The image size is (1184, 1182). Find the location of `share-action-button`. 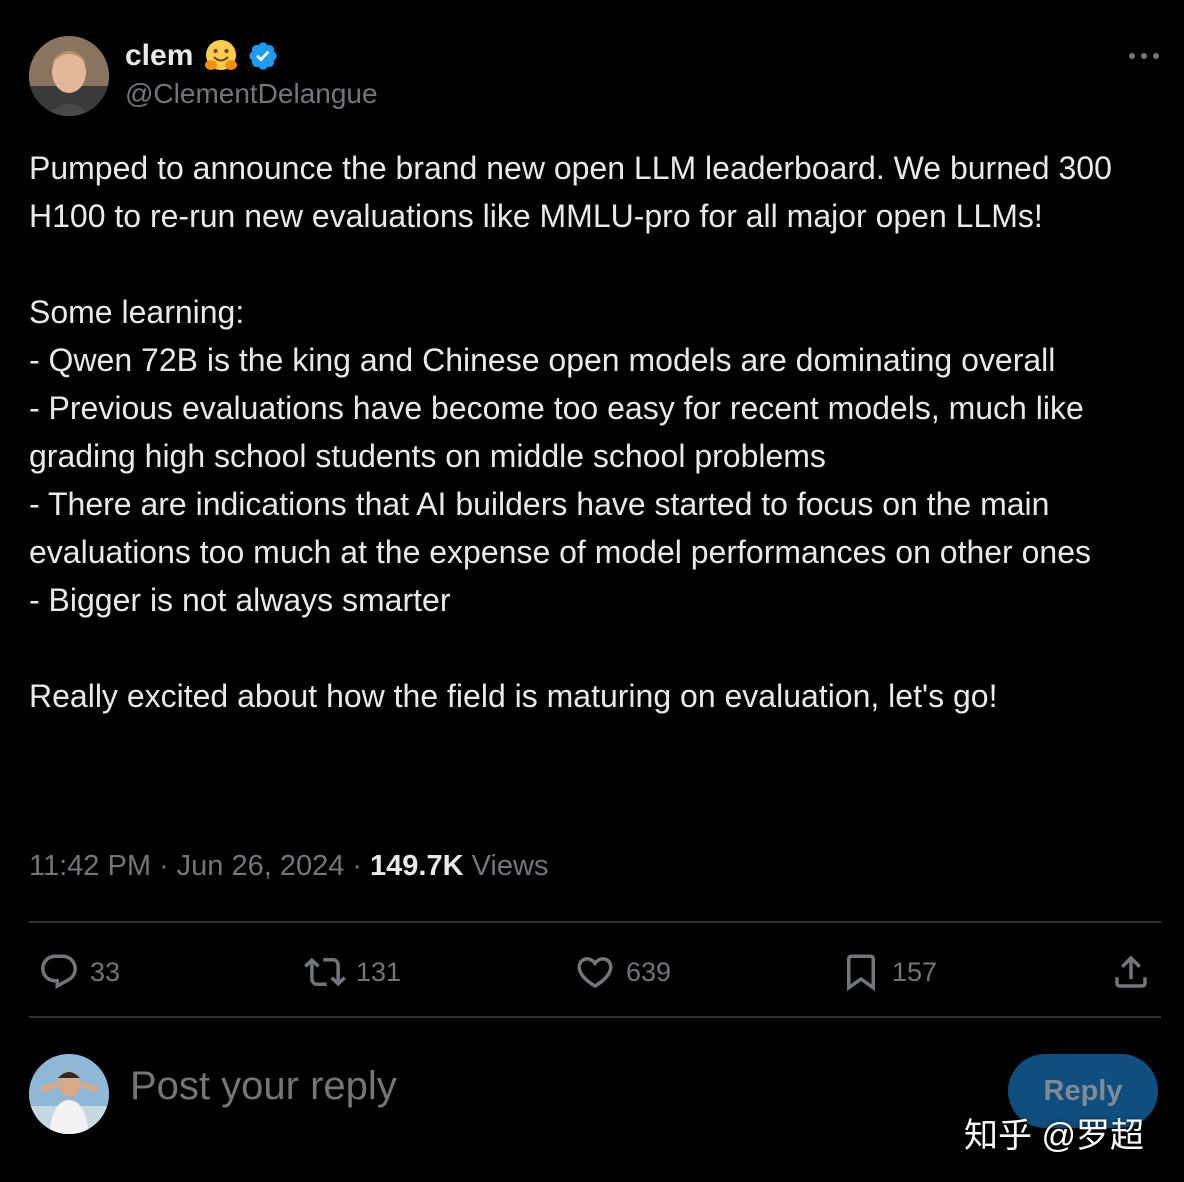

share-action-button is located at coordinates (1131, 972).